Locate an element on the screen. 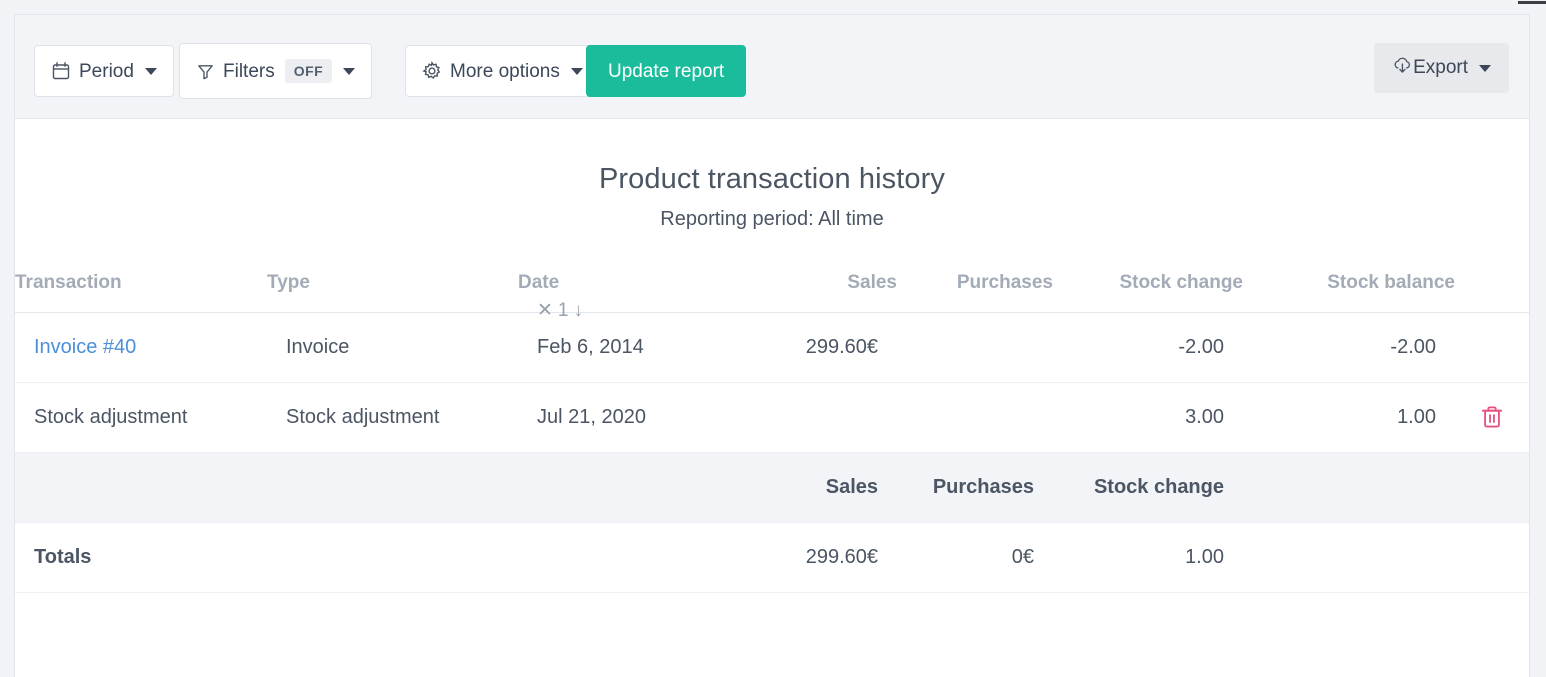 This screenshot has height=677, width=1546. period-button-label: Period is located at coordinates (106, 71).